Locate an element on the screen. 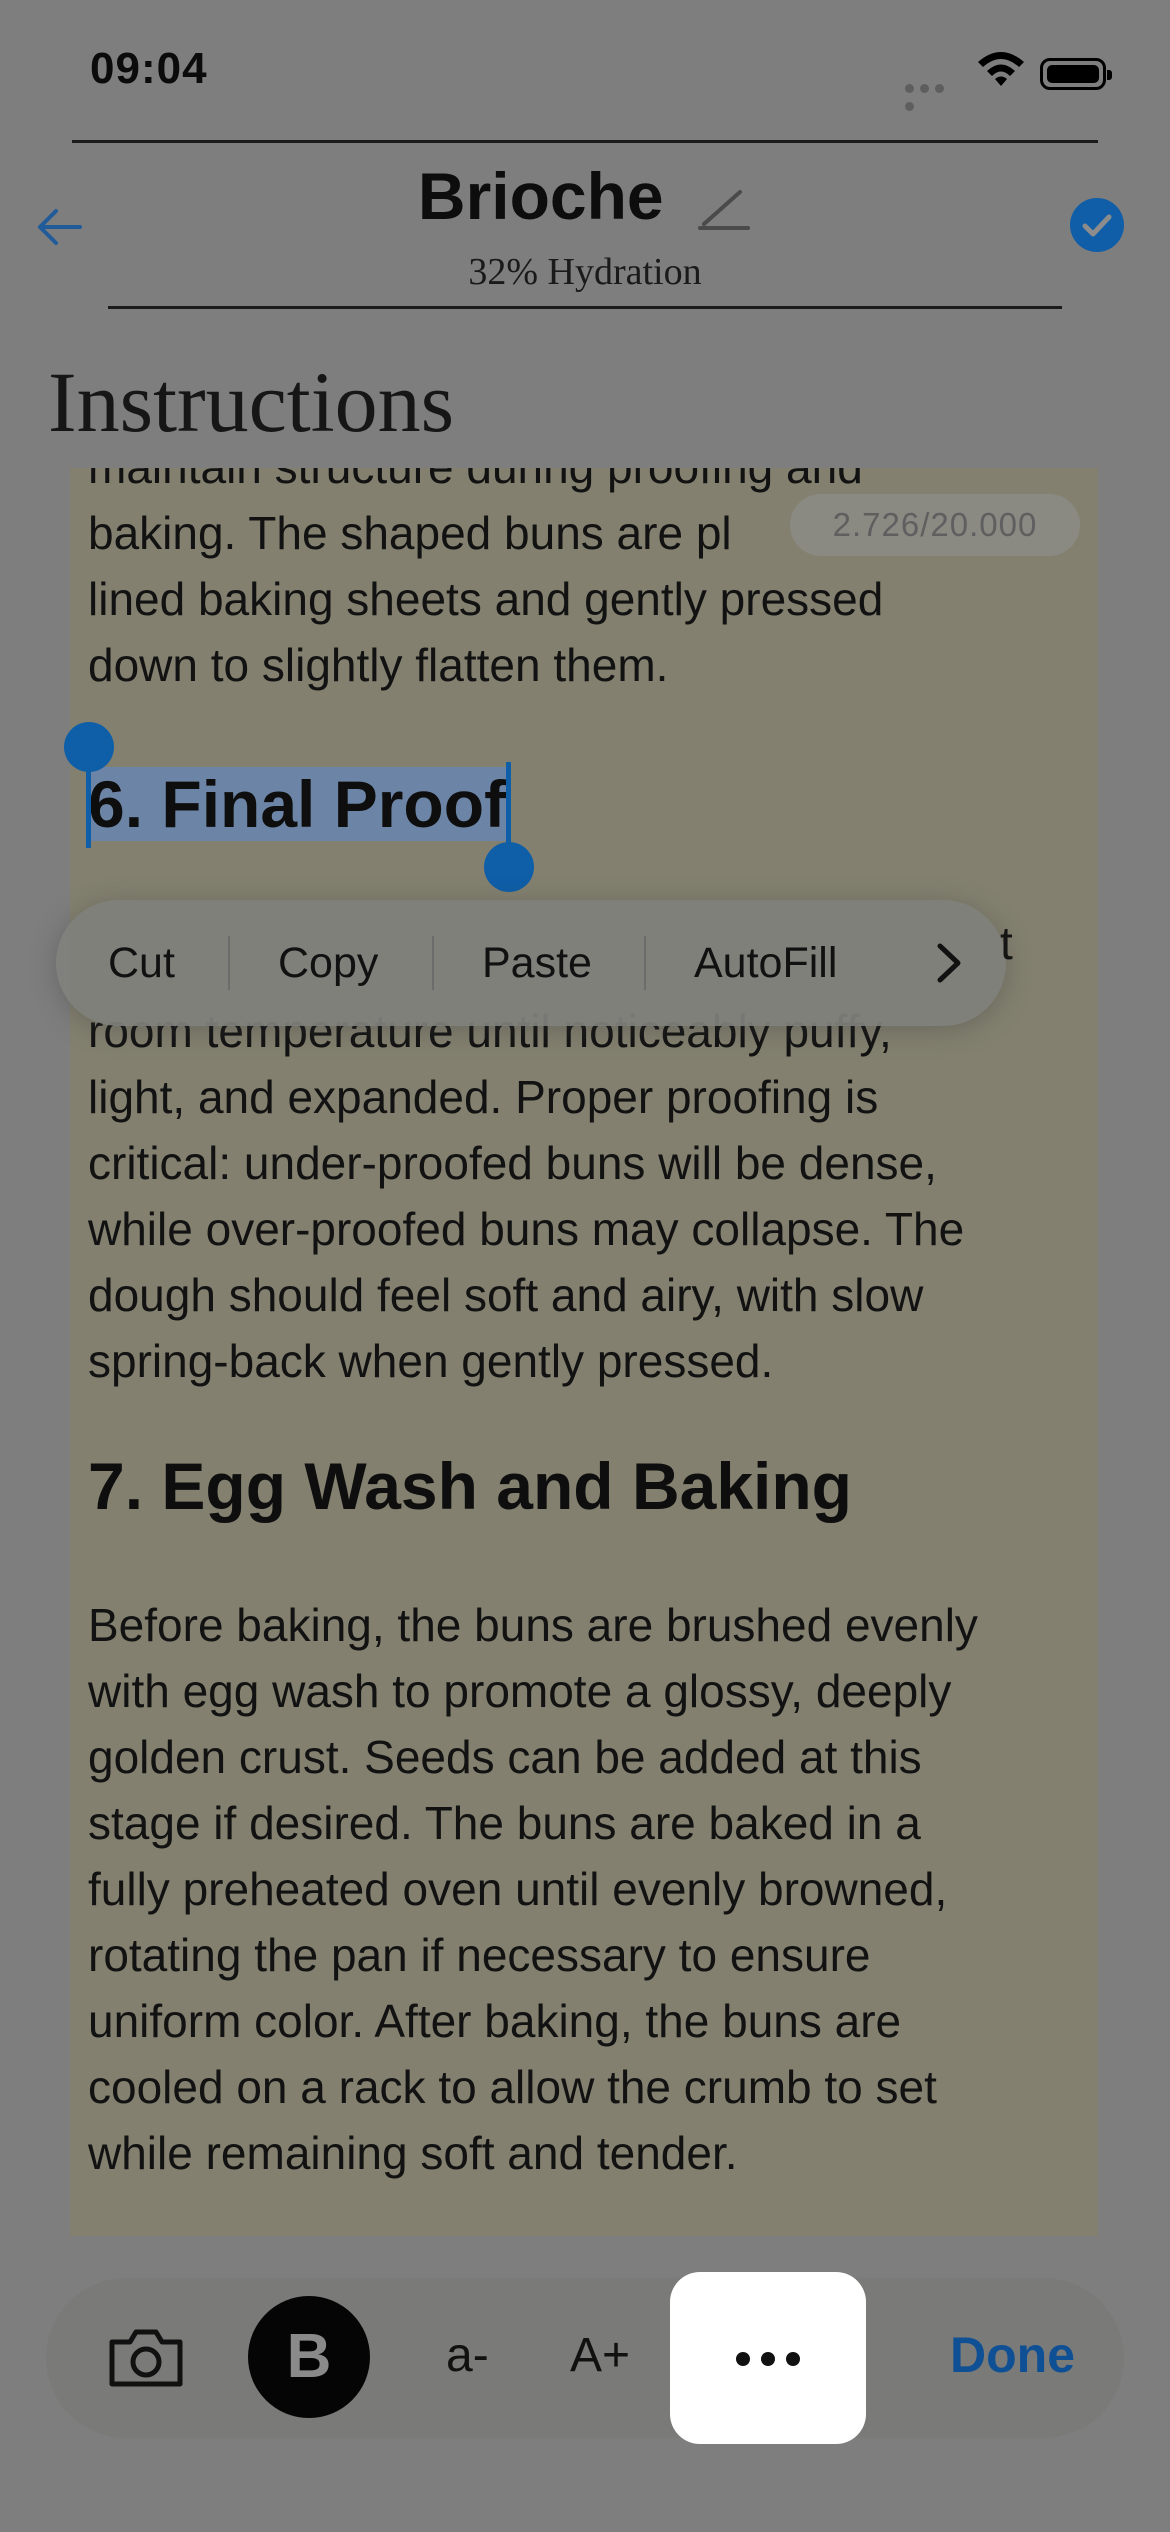  decrease-font-button: a- is located at coordinates (467, 2355).